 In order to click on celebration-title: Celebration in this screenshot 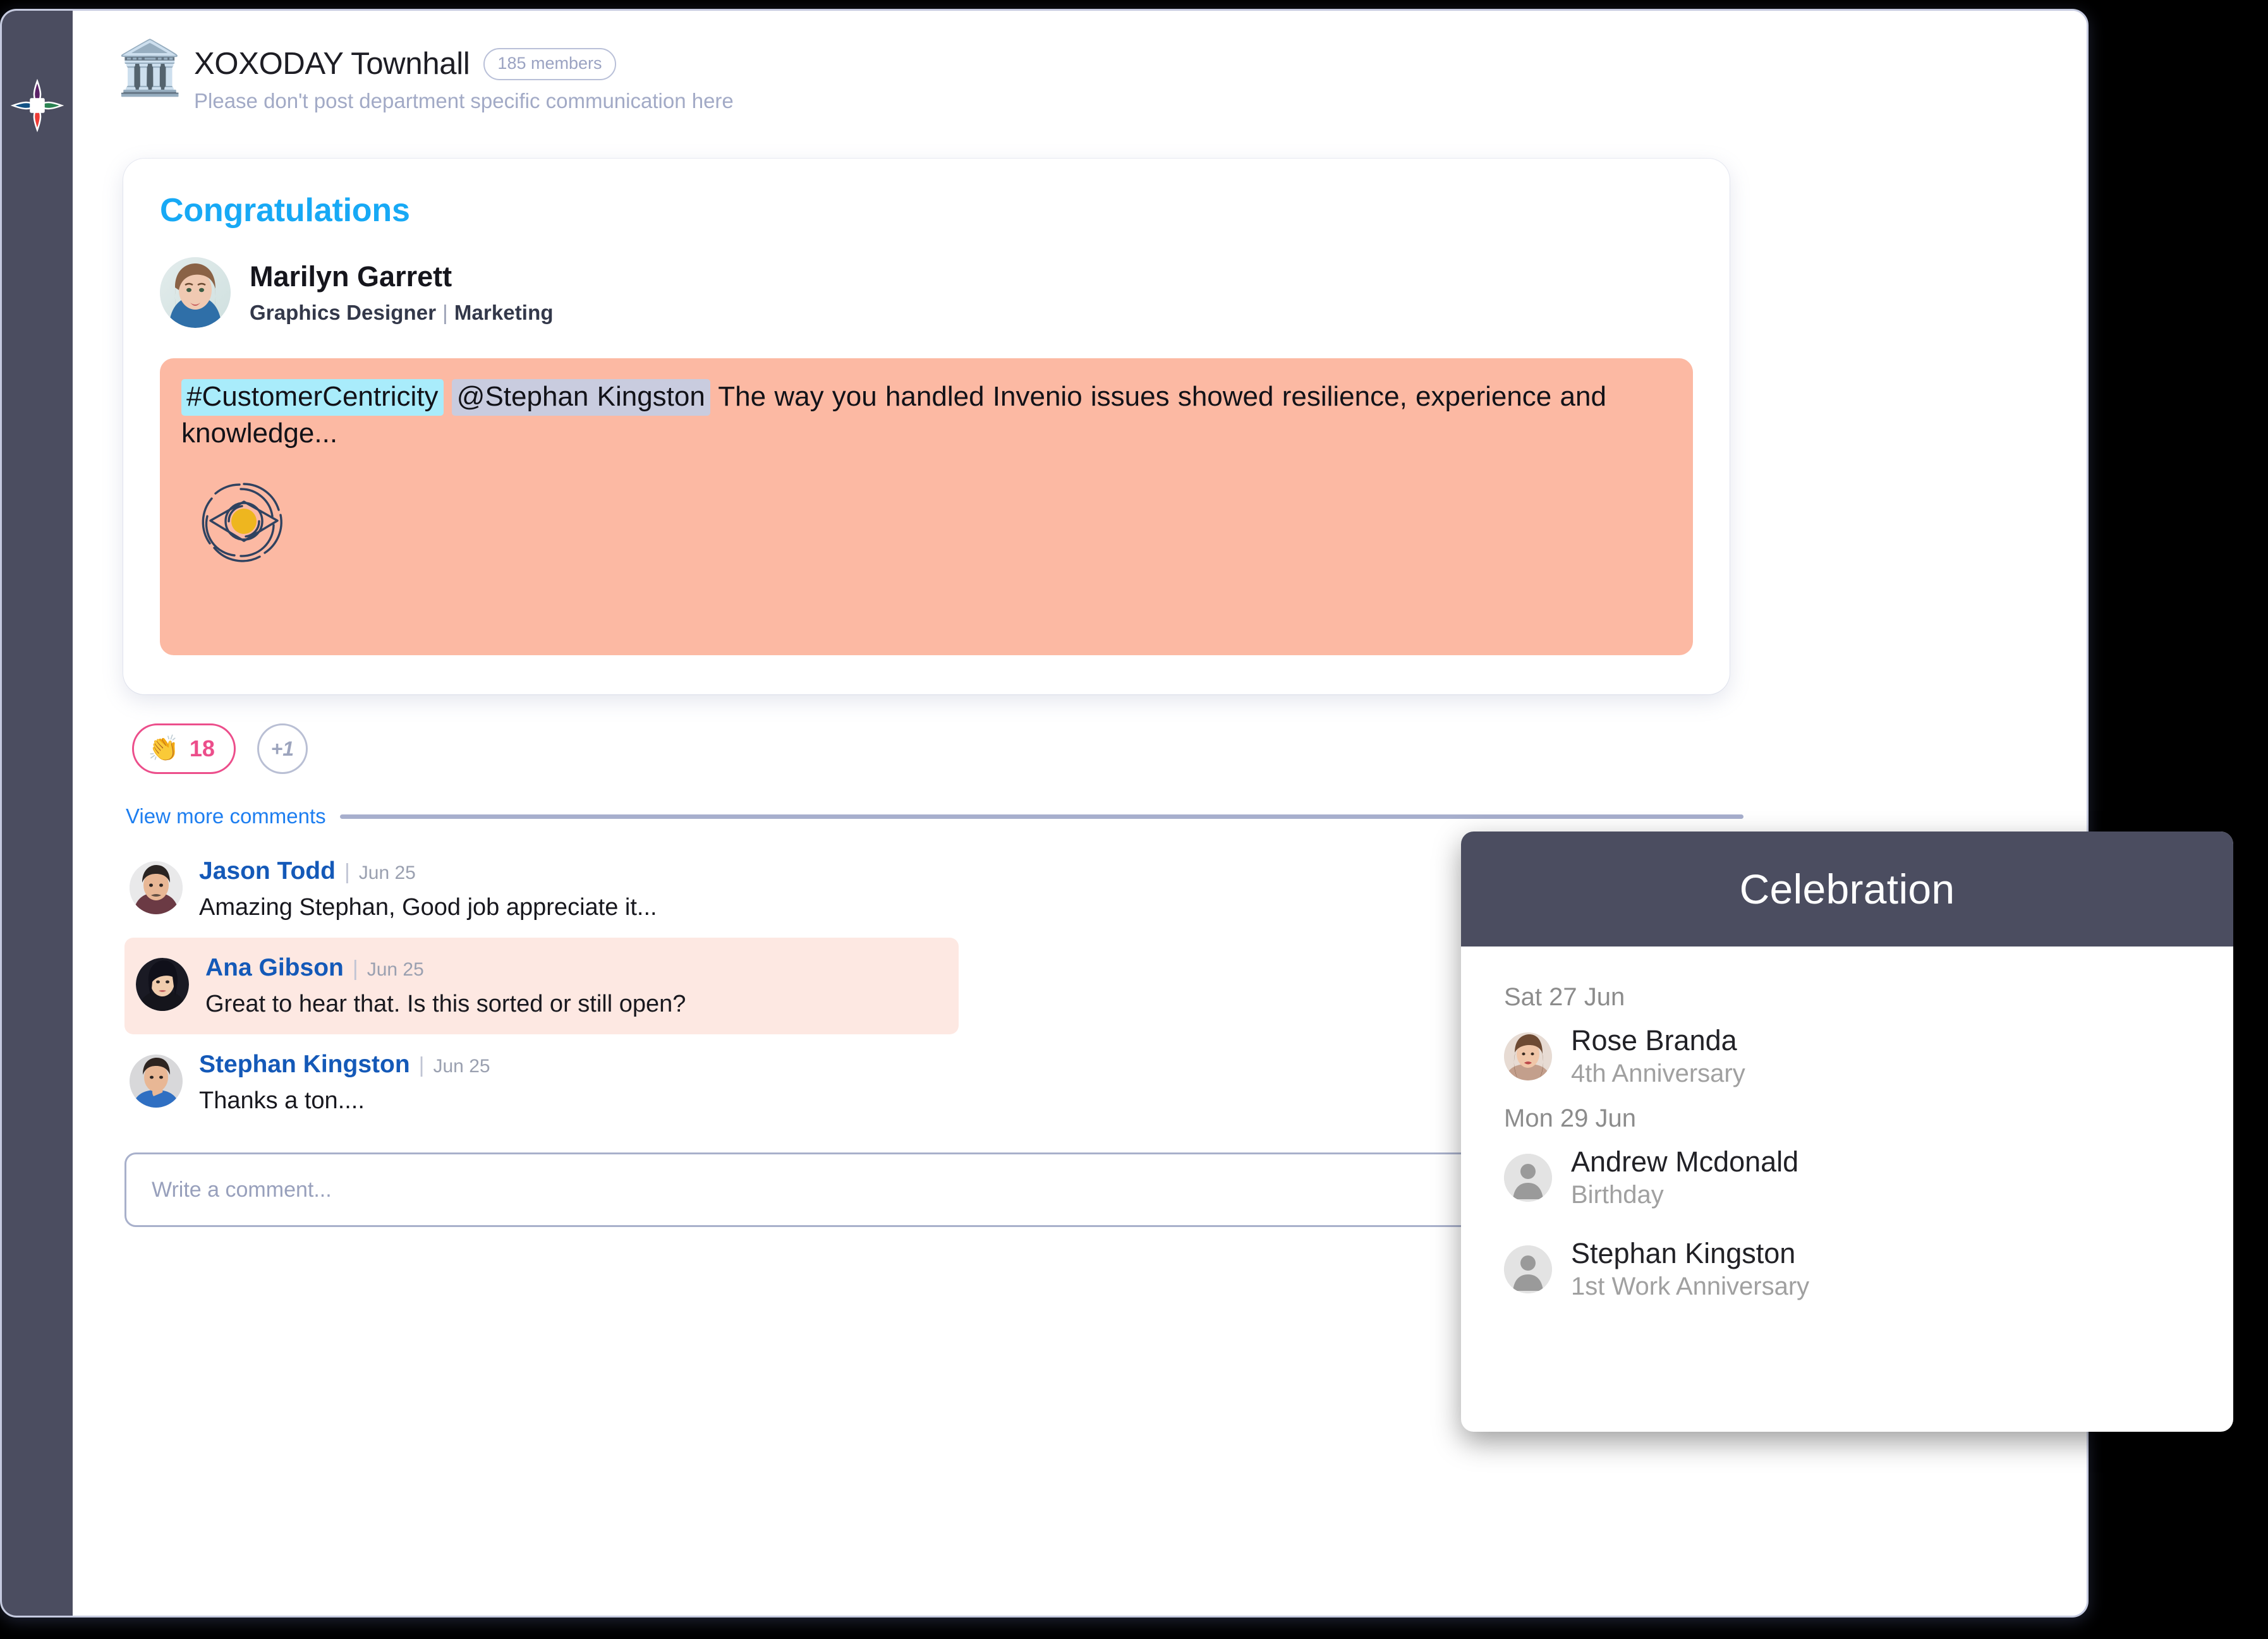, I will do `click(1847, 889)`.